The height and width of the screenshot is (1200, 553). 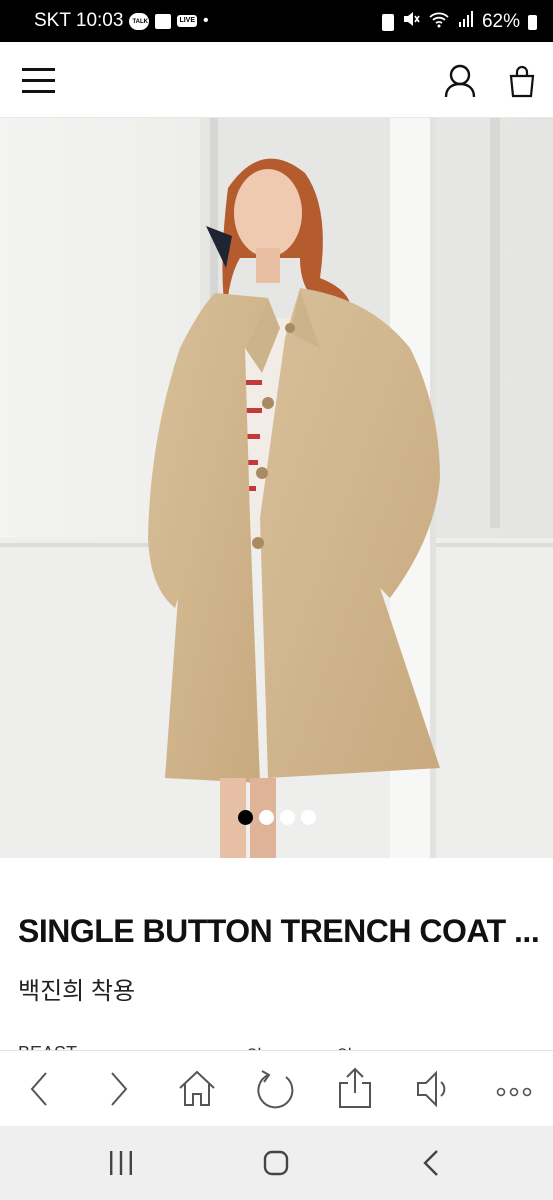 What do you see at coordinates (276, 1091) in the screenshot?
I see `reload-icon` at bounding box center [276, 1091].